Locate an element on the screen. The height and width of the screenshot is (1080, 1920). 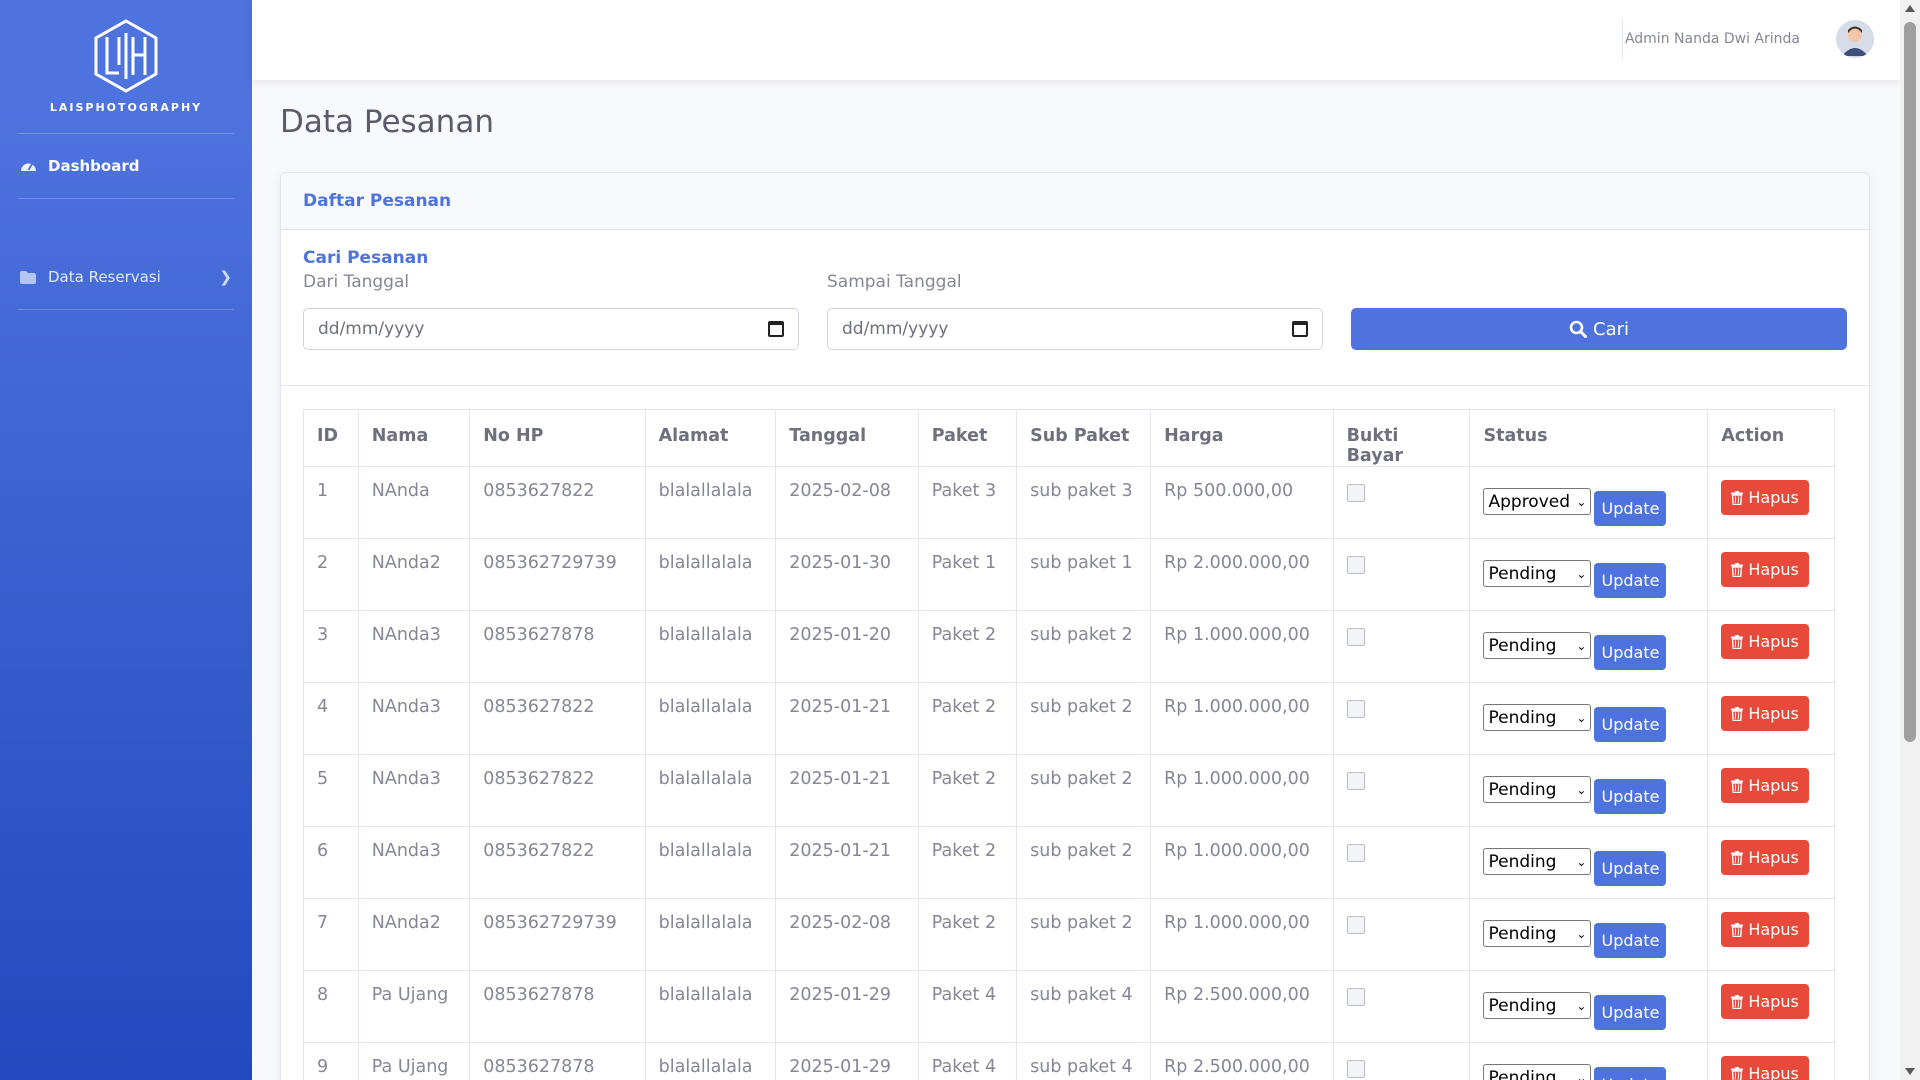
trash-icon is located at coordinates (1737, 497).